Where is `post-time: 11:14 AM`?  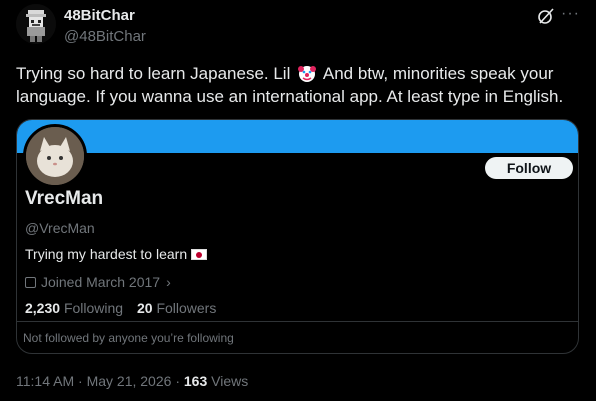
post-time: 11:14 AM is located at coordinates (45, 381).